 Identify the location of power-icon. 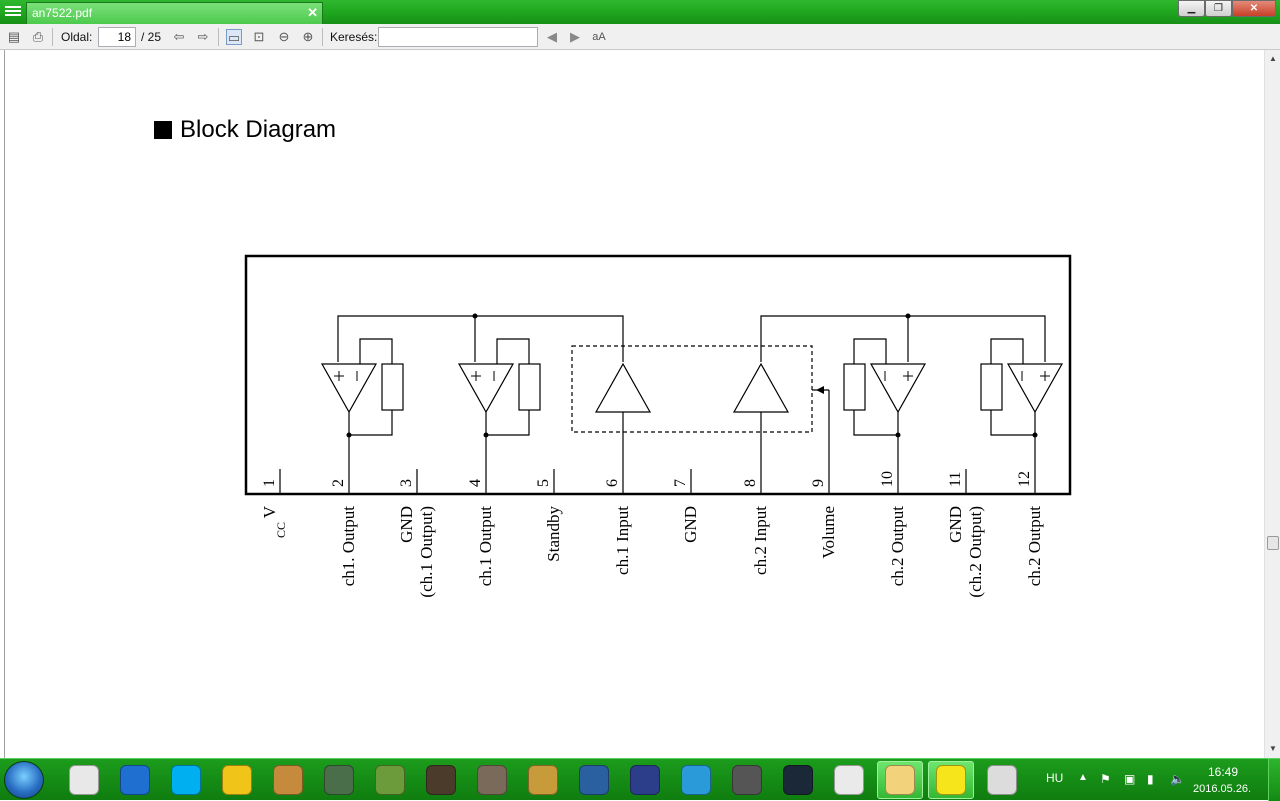
(339, 780).